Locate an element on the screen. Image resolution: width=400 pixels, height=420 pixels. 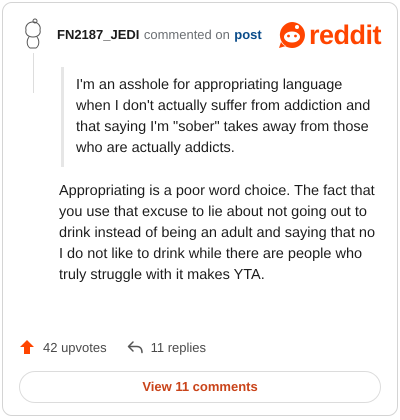
upvote-count: 42 upvotes is located at coordinates (75, 347).